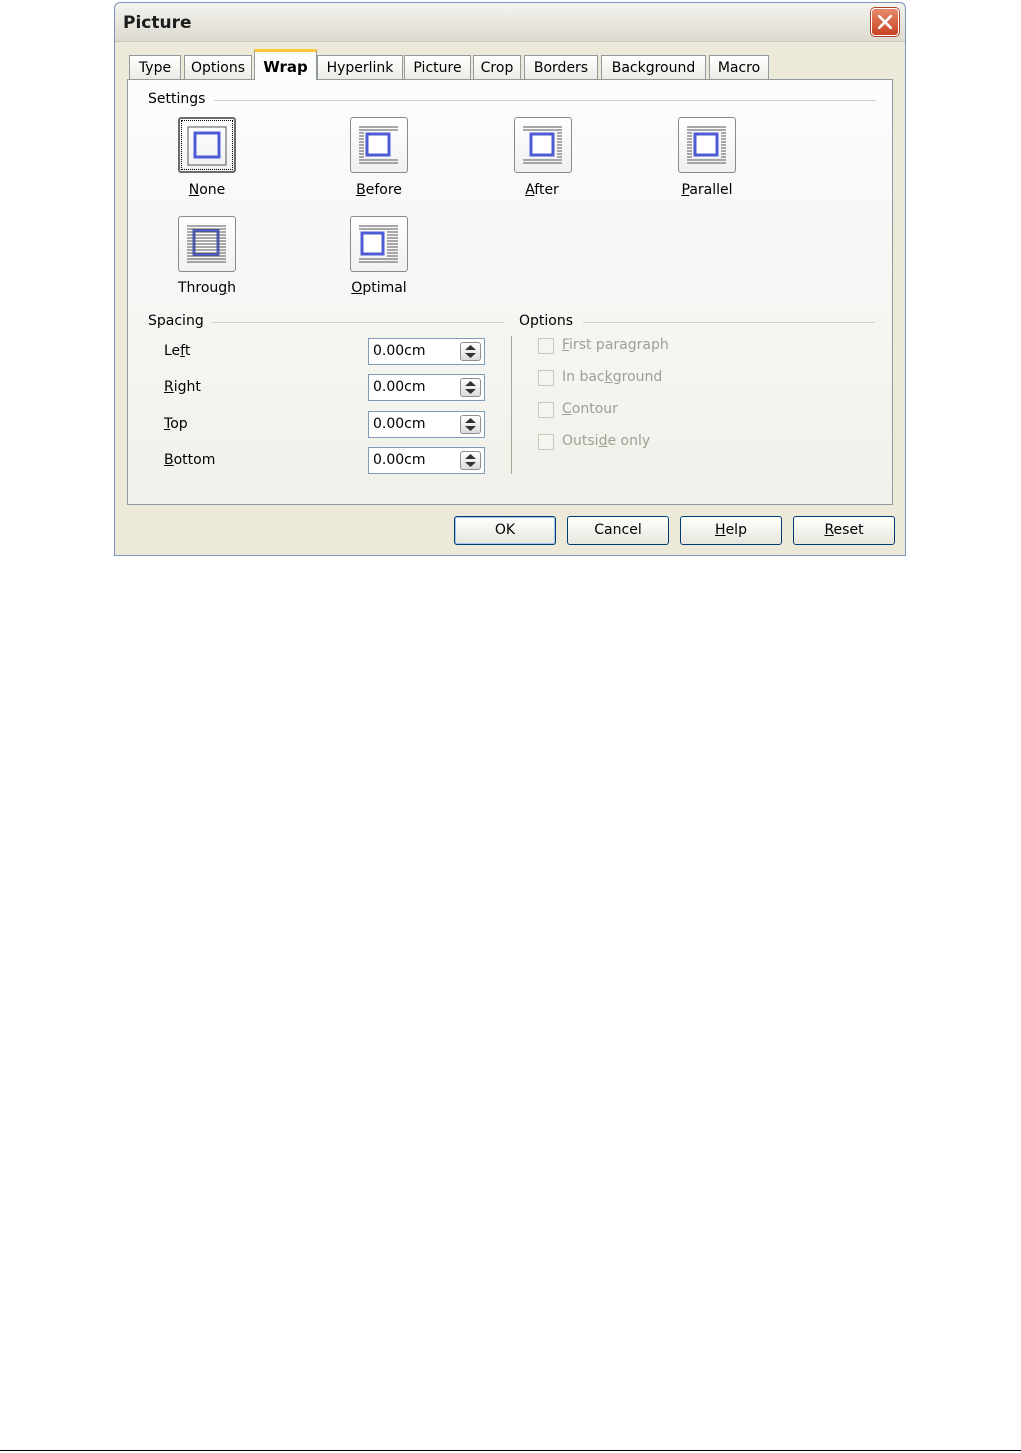  I want to click on wrap-optimal-button, so click(379, 244).